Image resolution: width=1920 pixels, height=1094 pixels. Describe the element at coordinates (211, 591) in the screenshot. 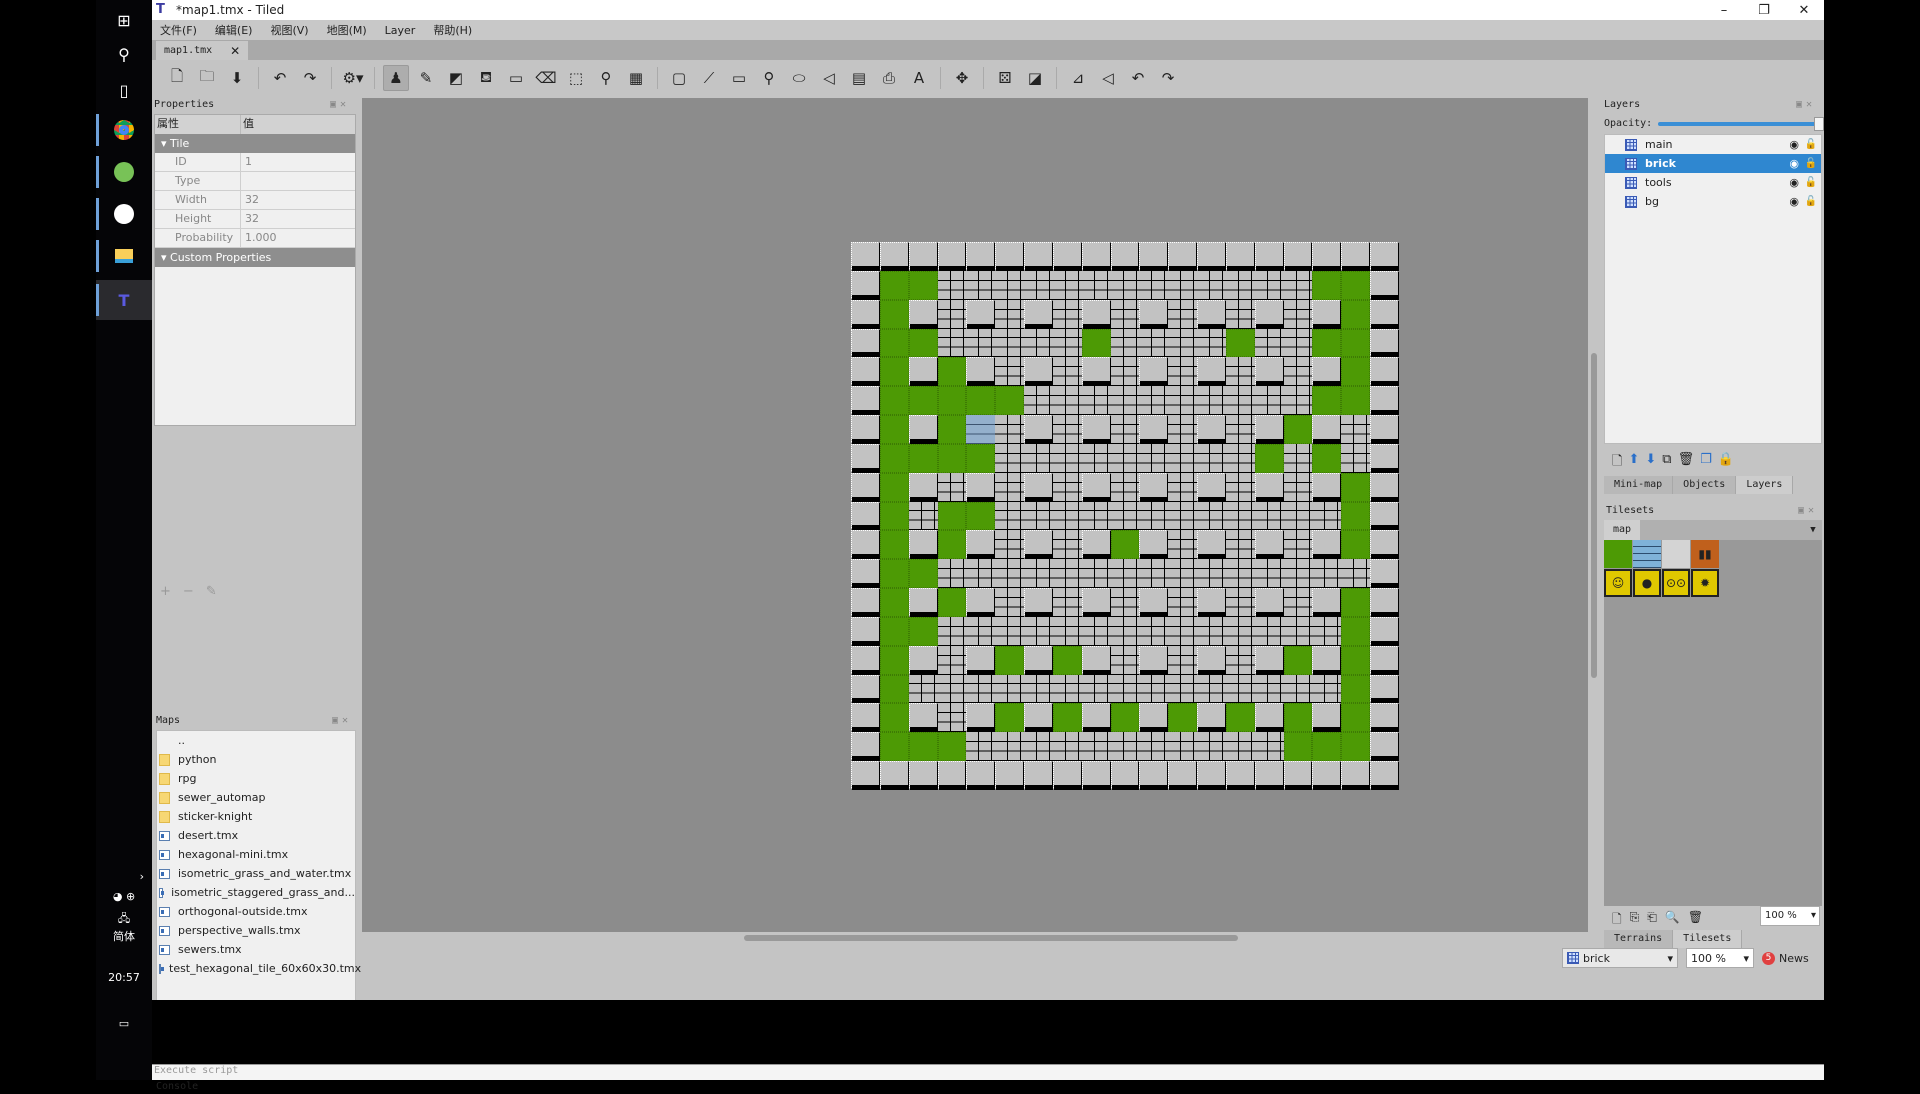

I see `rename-property-icon: ✎` at that location.